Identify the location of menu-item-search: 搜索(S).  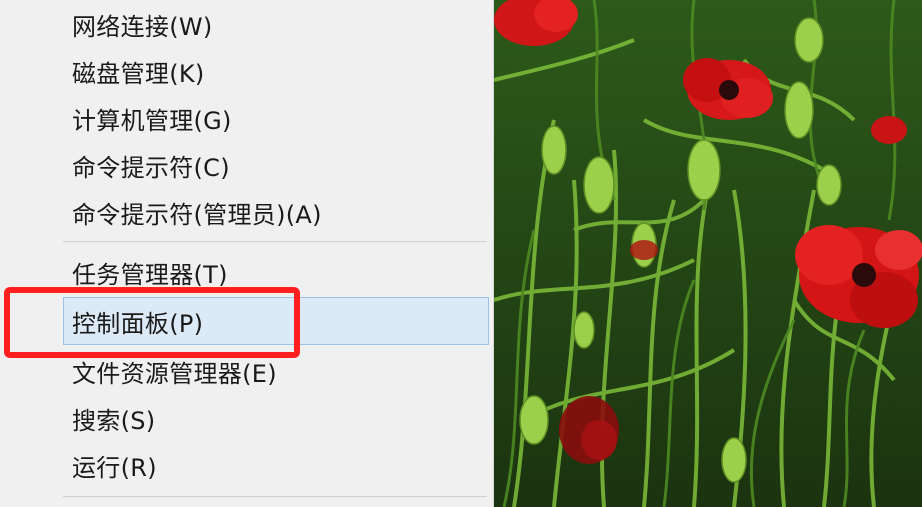
(276, 418).